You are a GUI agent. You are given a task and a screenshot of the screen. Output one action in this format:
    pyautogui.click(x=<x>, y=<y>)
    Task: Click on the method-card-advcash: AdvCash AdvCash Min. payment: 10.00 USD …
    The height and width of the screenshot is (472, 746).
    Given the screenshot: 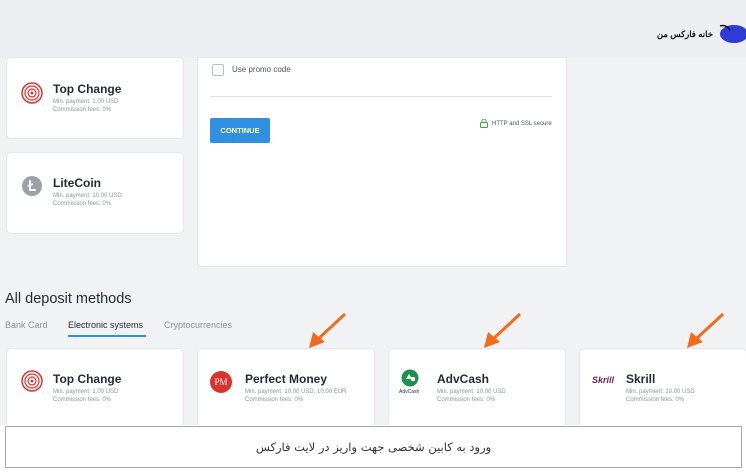 What is the action you would take?
    pyautogui.click(x=477, y=387)
    